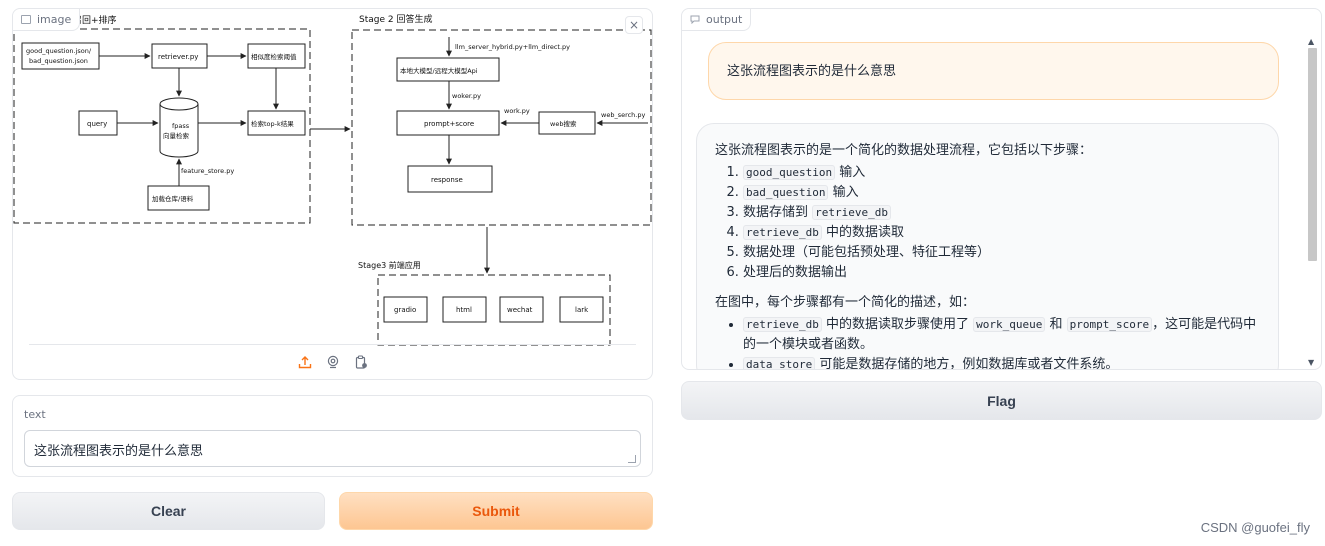 The height and width of the screenshot is (546, 1325). I want to click on node-model: 本地大模型/远程大模型Api, so click(439, 70).